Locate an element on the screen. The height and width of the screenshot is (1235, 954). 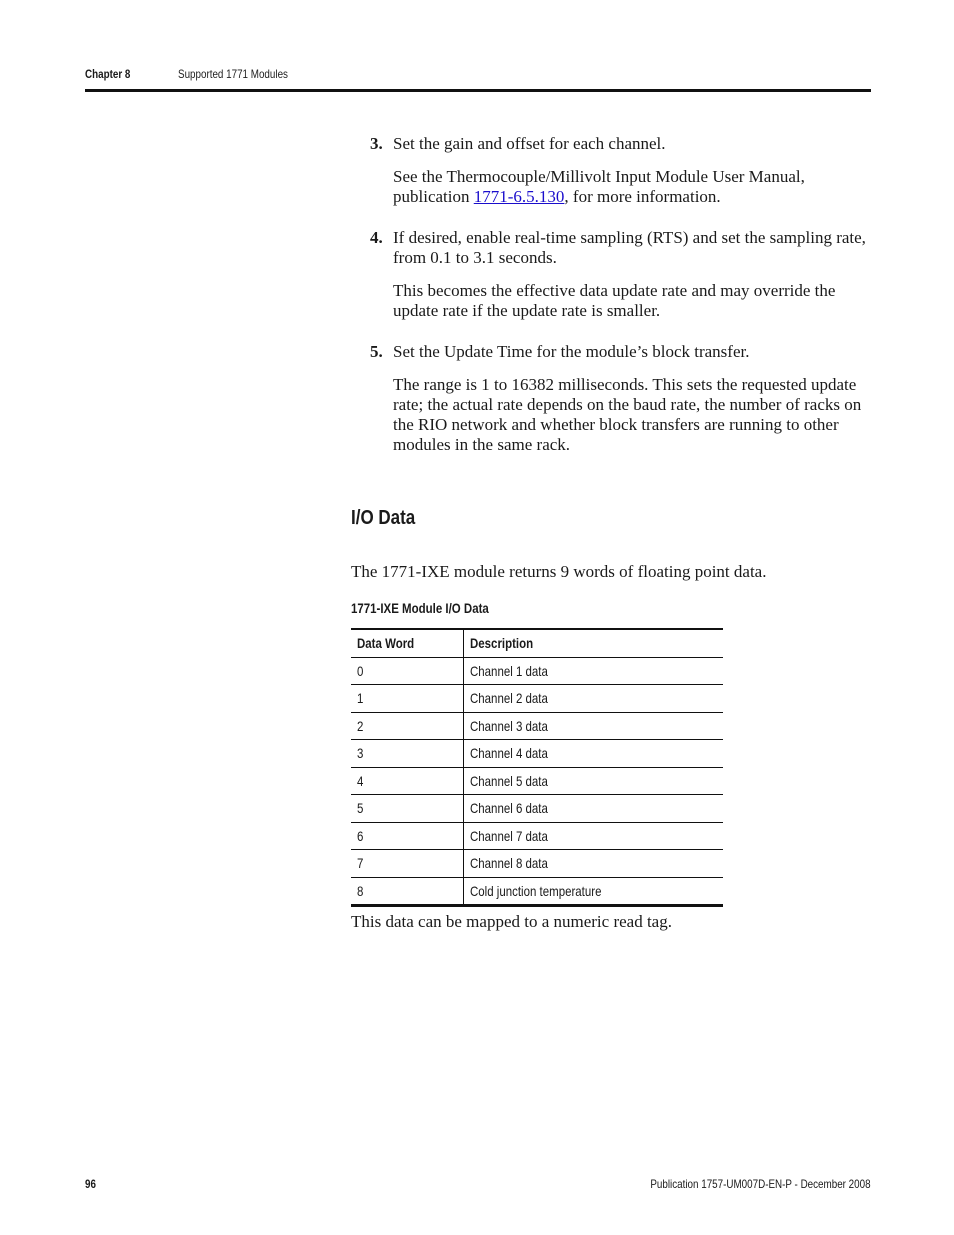
header-rule is located at coordinates (478, 90).